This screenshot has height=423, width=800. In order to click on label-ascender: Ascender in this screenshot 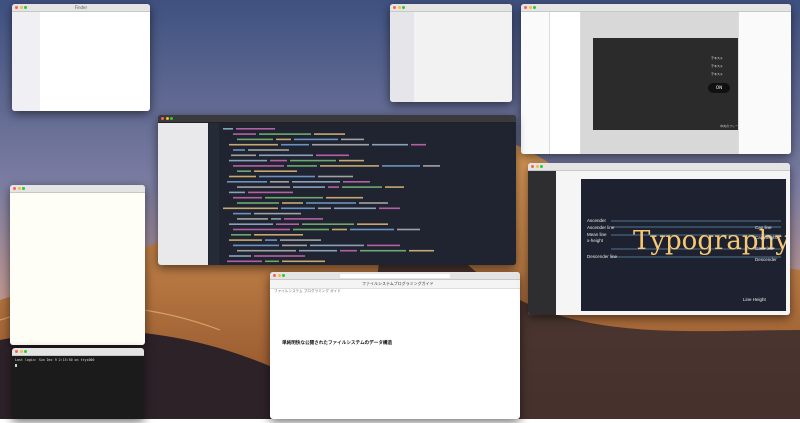, I will do `click(597, 220)`.